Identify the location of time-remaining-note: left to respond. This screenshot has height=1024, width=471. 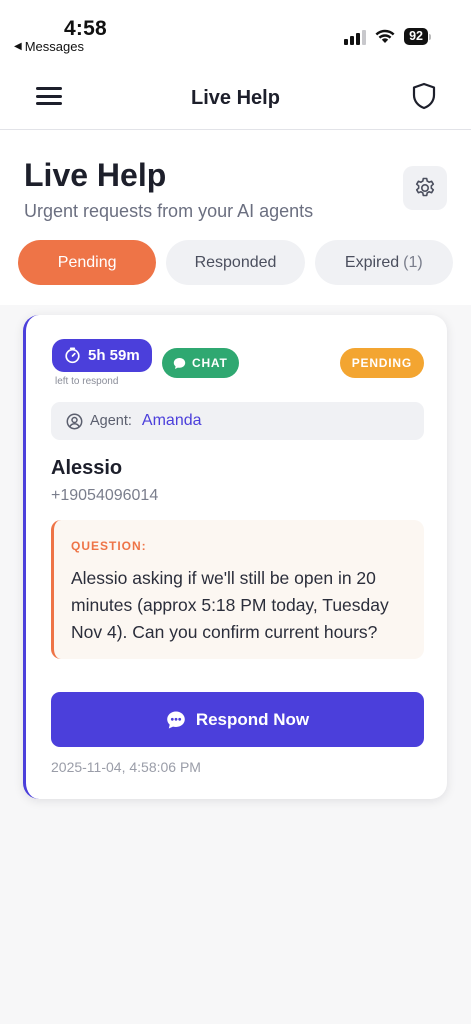
(87, 381).